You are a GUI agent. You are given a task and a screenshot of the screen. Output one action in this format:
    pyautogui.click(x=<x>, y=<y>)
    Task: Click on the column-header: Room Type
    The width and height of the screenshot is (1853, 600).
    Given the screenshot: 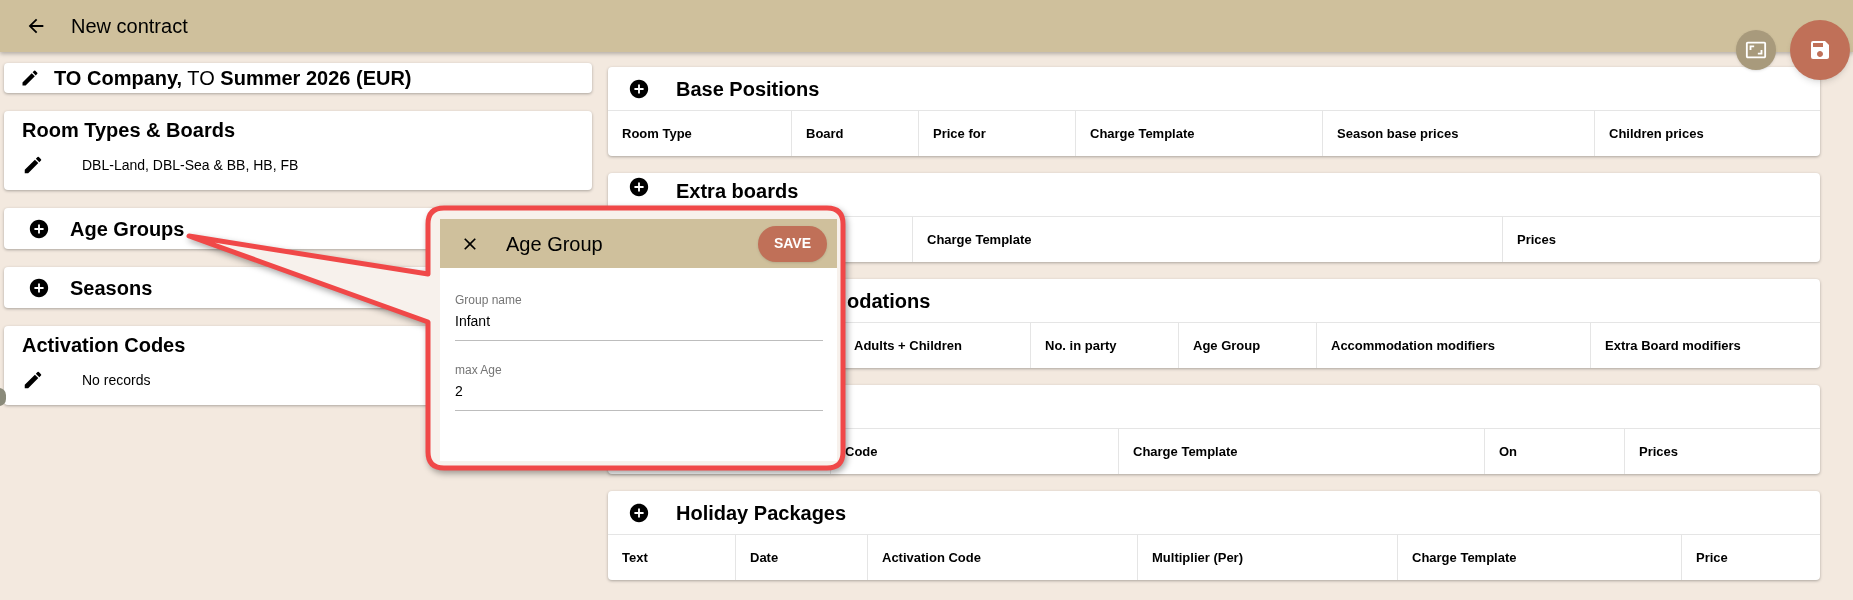 What is the action you would take?
    pyautogui.click(x=657, y=133)
    